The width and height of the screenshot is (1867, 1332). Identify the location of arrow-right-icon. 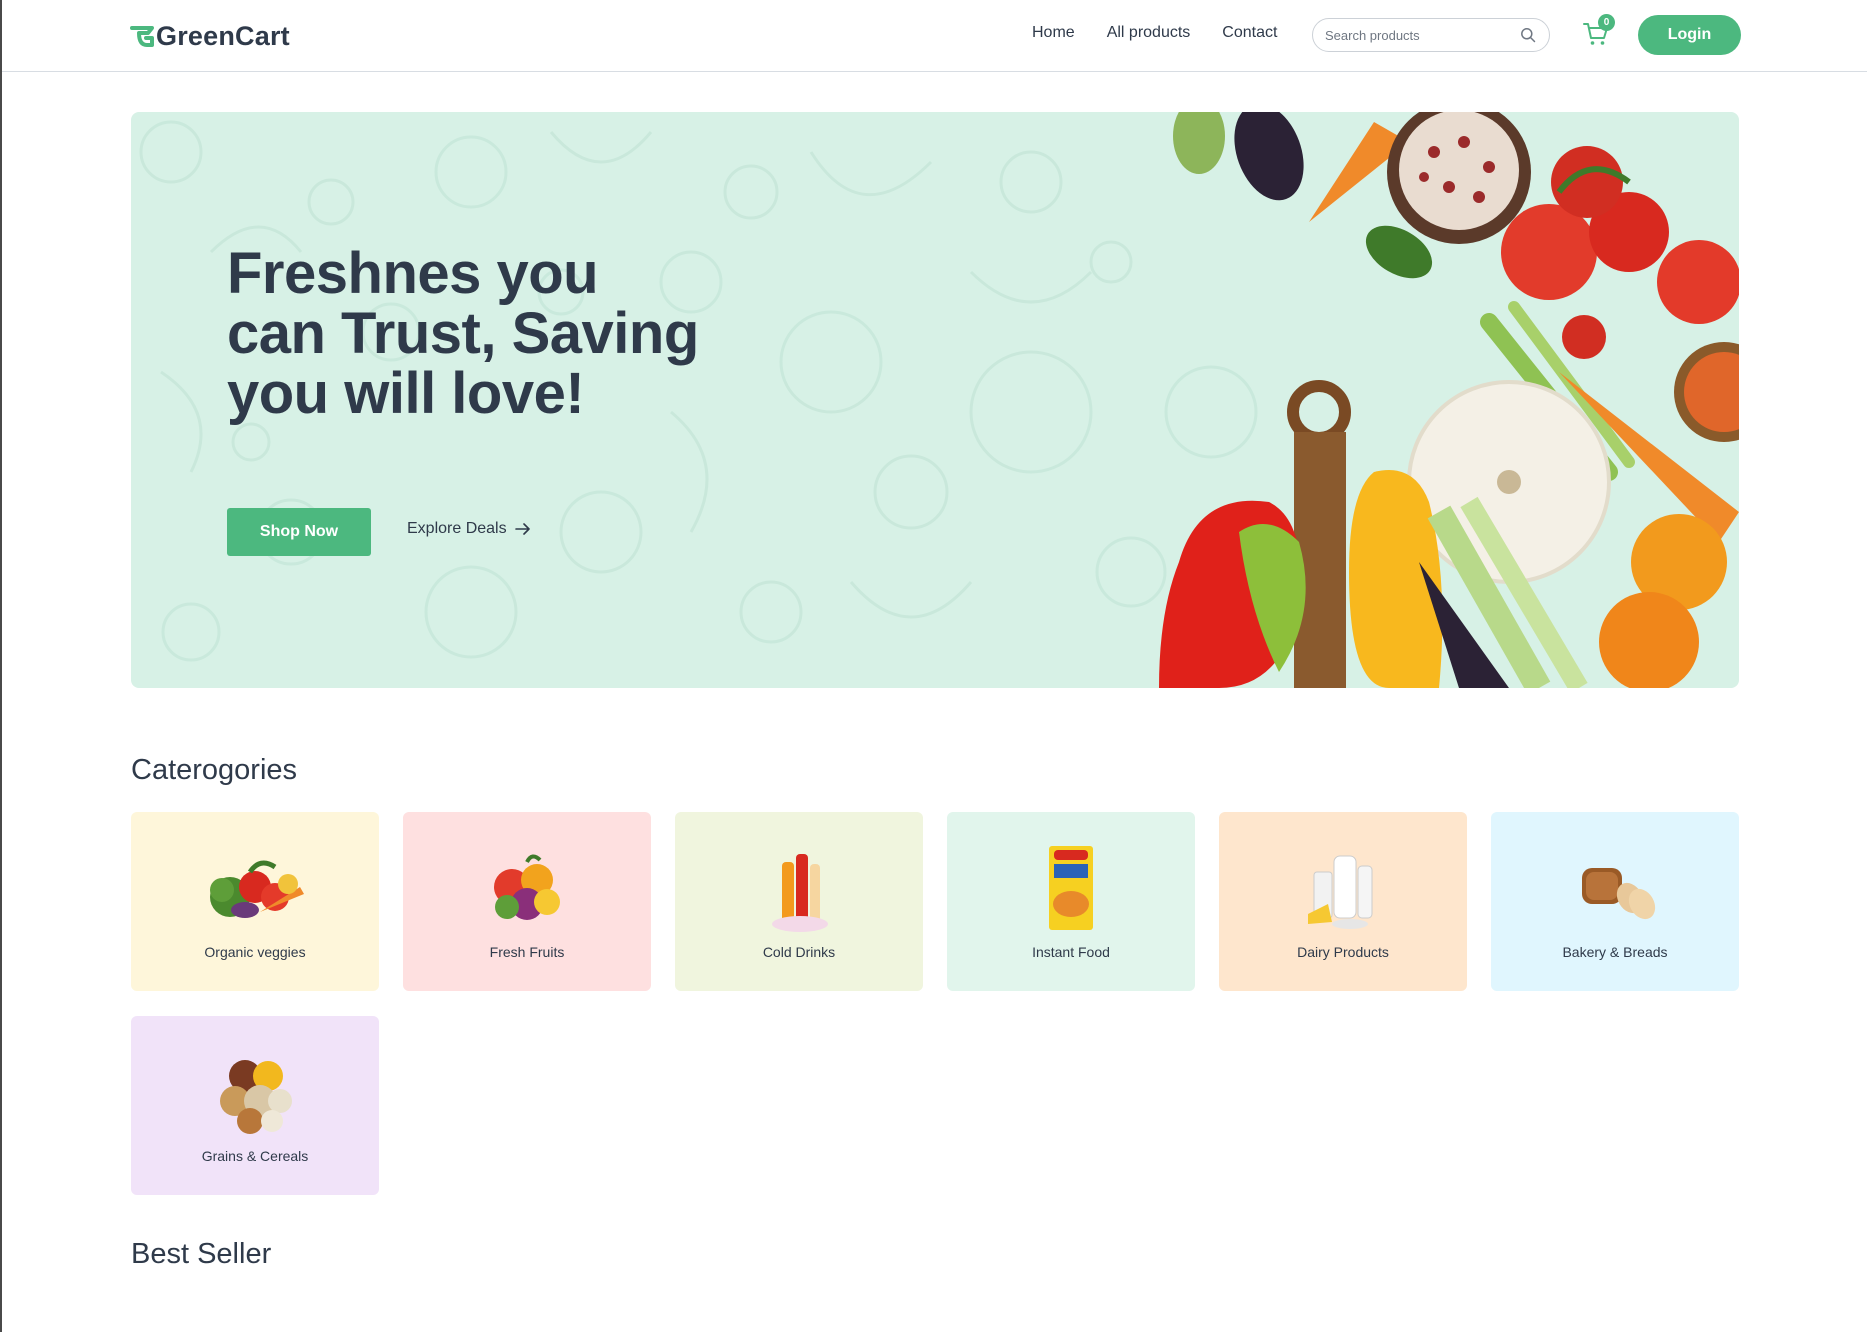
(522, 529).